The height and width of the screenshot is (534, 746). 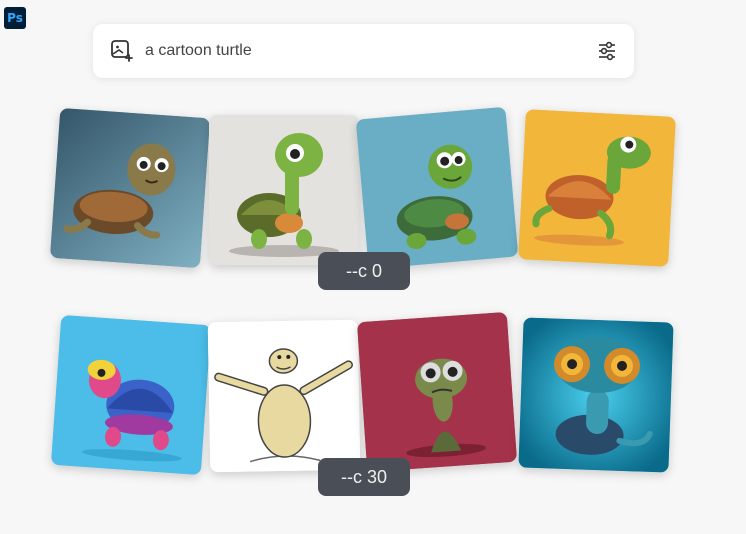 I want to click on chaos-tag-row-2: --c 30, so click(x=364, y=477).